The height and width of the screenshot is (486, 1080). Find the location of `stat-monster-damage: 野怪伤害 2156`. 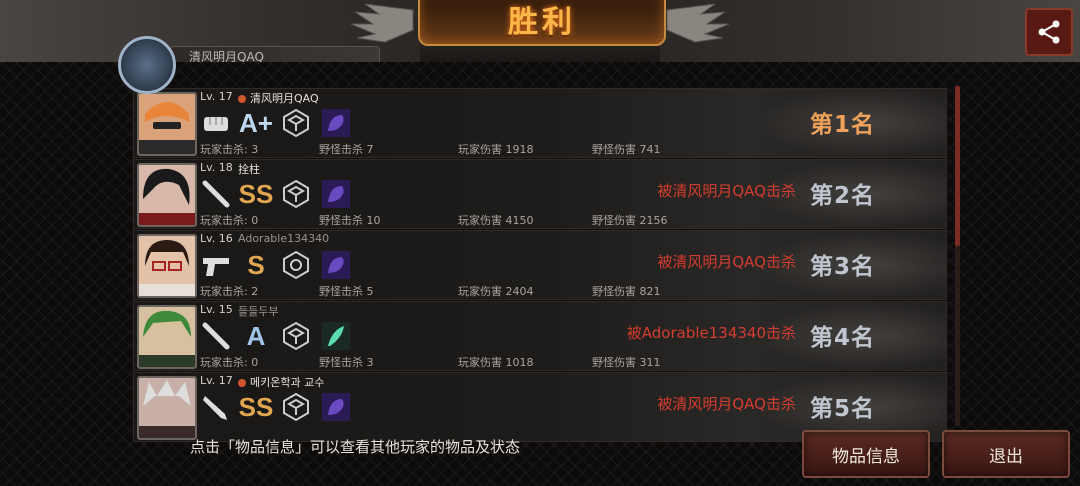

stat-monster-damage: 野怪伤害 2156 is located at coordinates (630, 220).